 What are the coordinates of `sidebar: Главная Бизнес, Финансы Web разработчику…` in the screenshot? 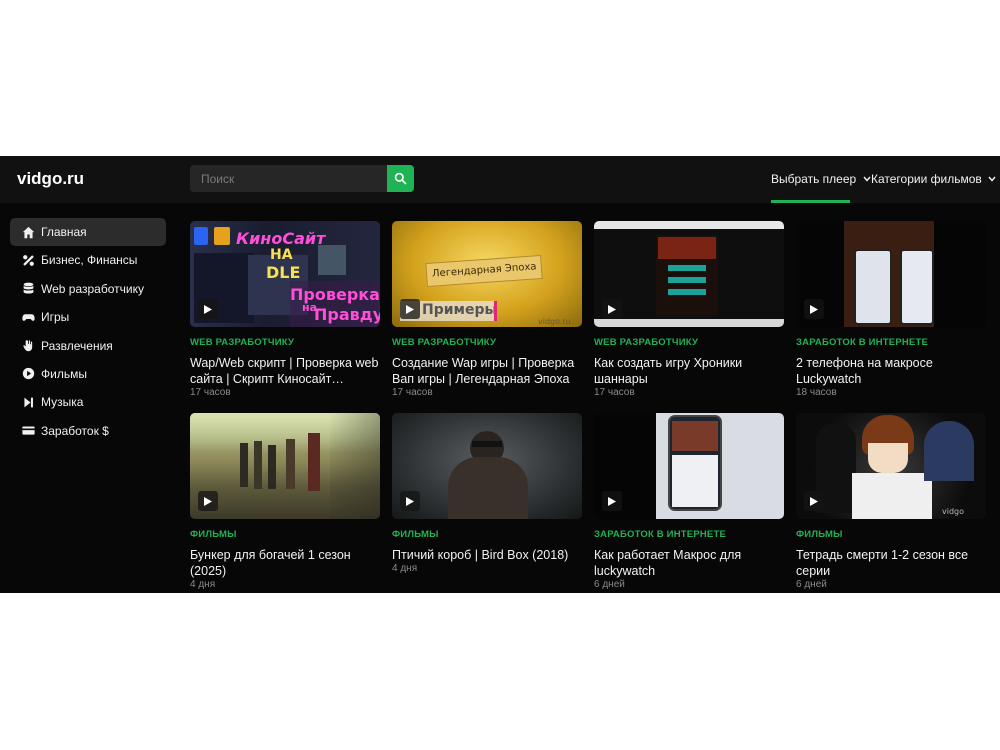 It's located at (88, 331).